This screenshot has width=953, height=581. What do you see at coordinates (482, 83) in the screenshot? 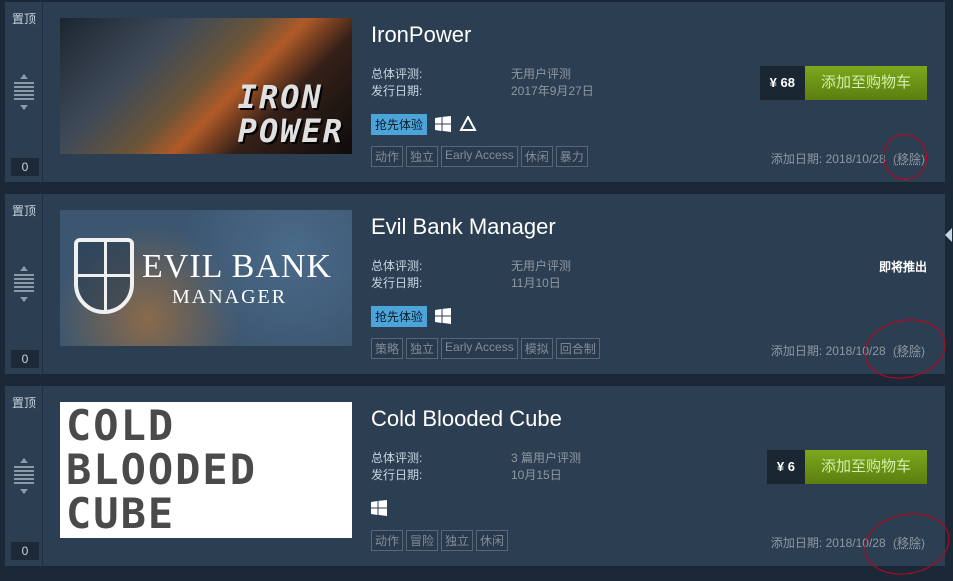
I see `game-meta: 总体评测: 无用户评测 发行日期: 2017年9月27日` at bounding box center [482, 83].